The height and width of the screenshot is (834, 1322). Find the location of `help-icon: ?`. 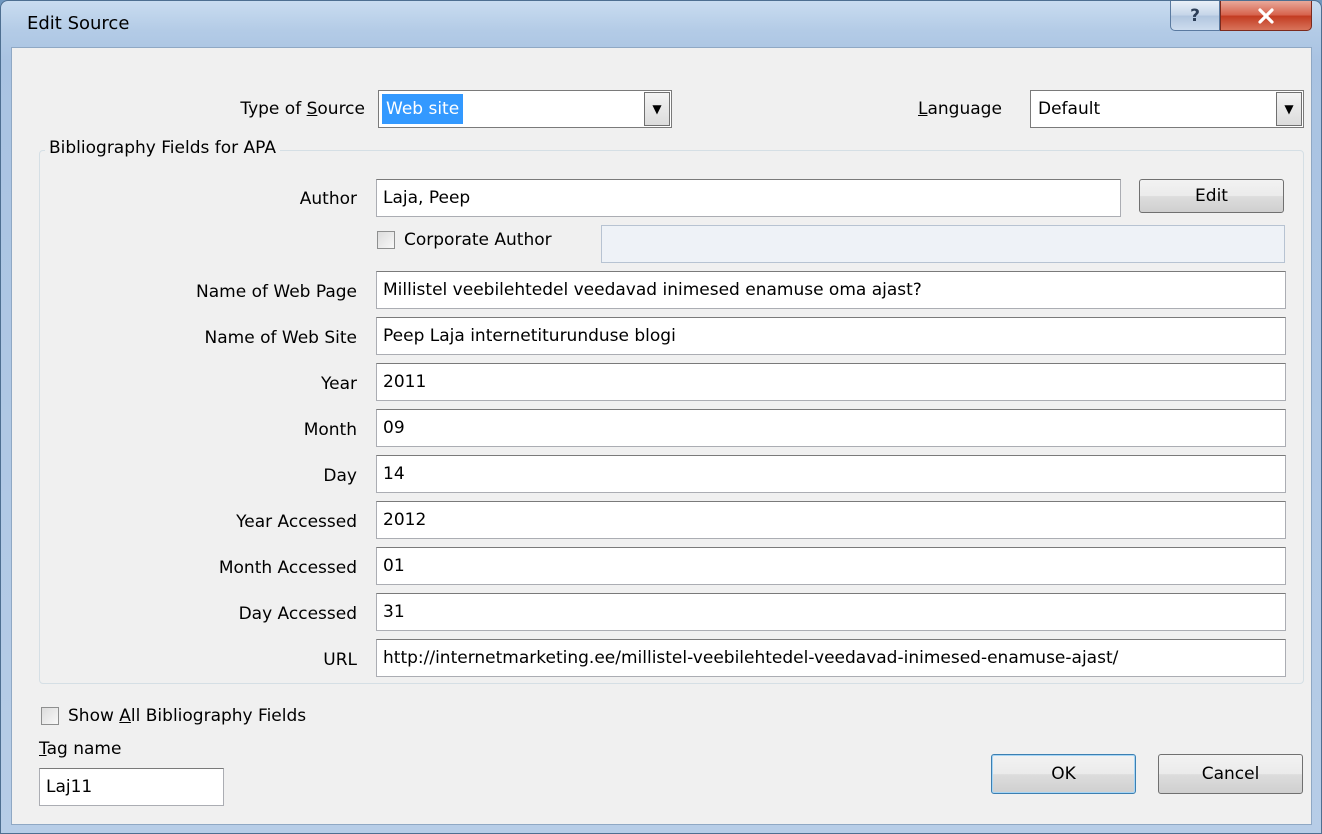

help-icon: ? is located at coordinates (1195, 15).